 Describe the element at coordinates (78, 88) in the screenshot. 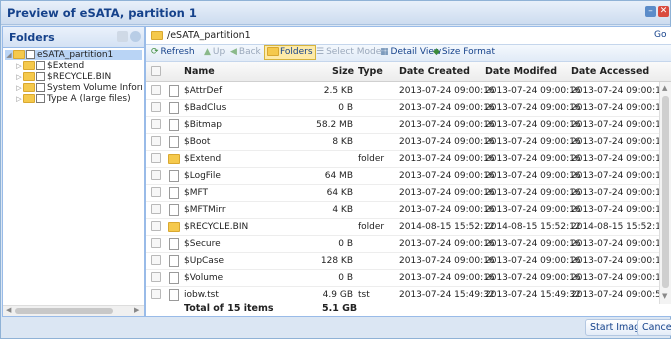

I see `tree-node: ▷ System Volume Informa` at that location.